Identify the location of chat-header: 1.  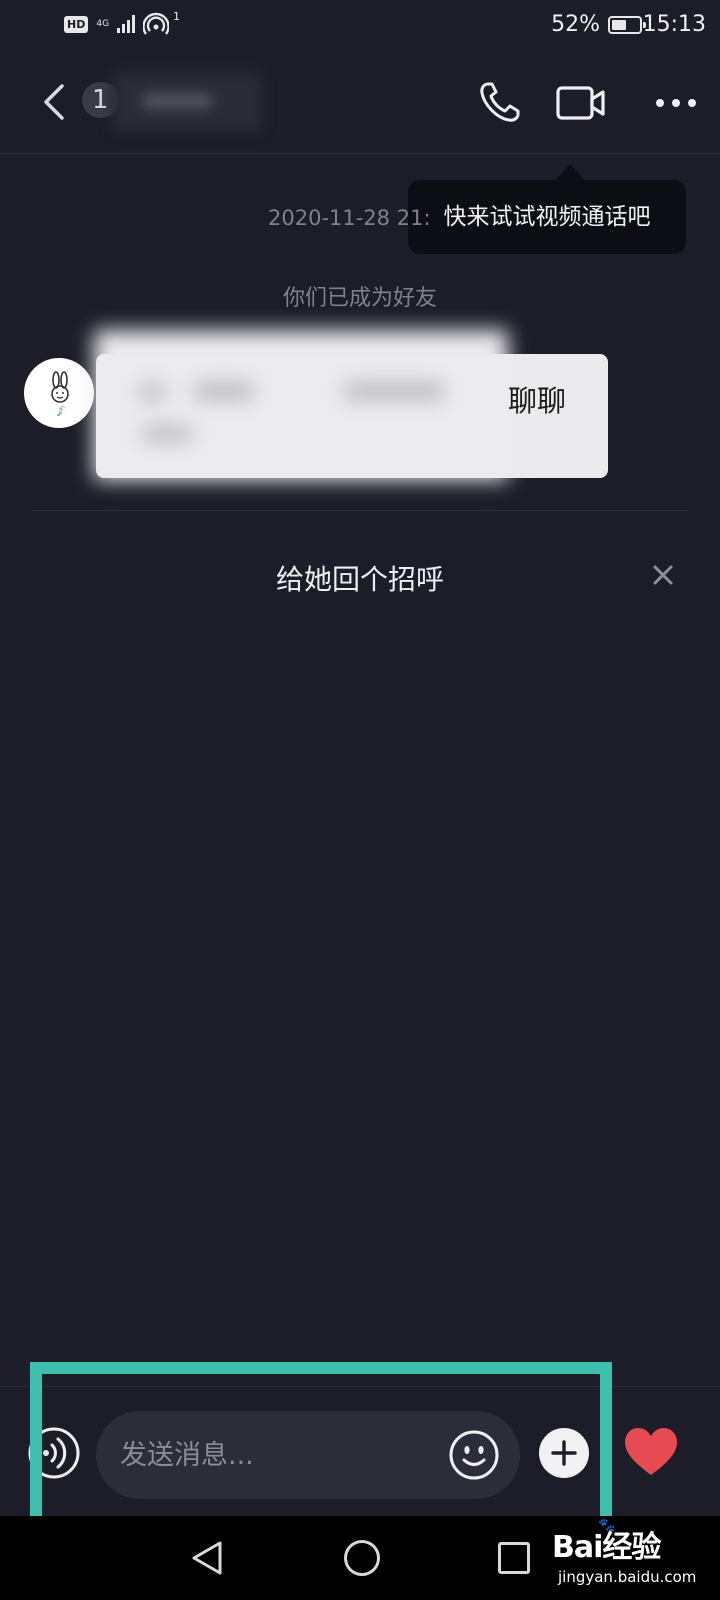
(360, 103).